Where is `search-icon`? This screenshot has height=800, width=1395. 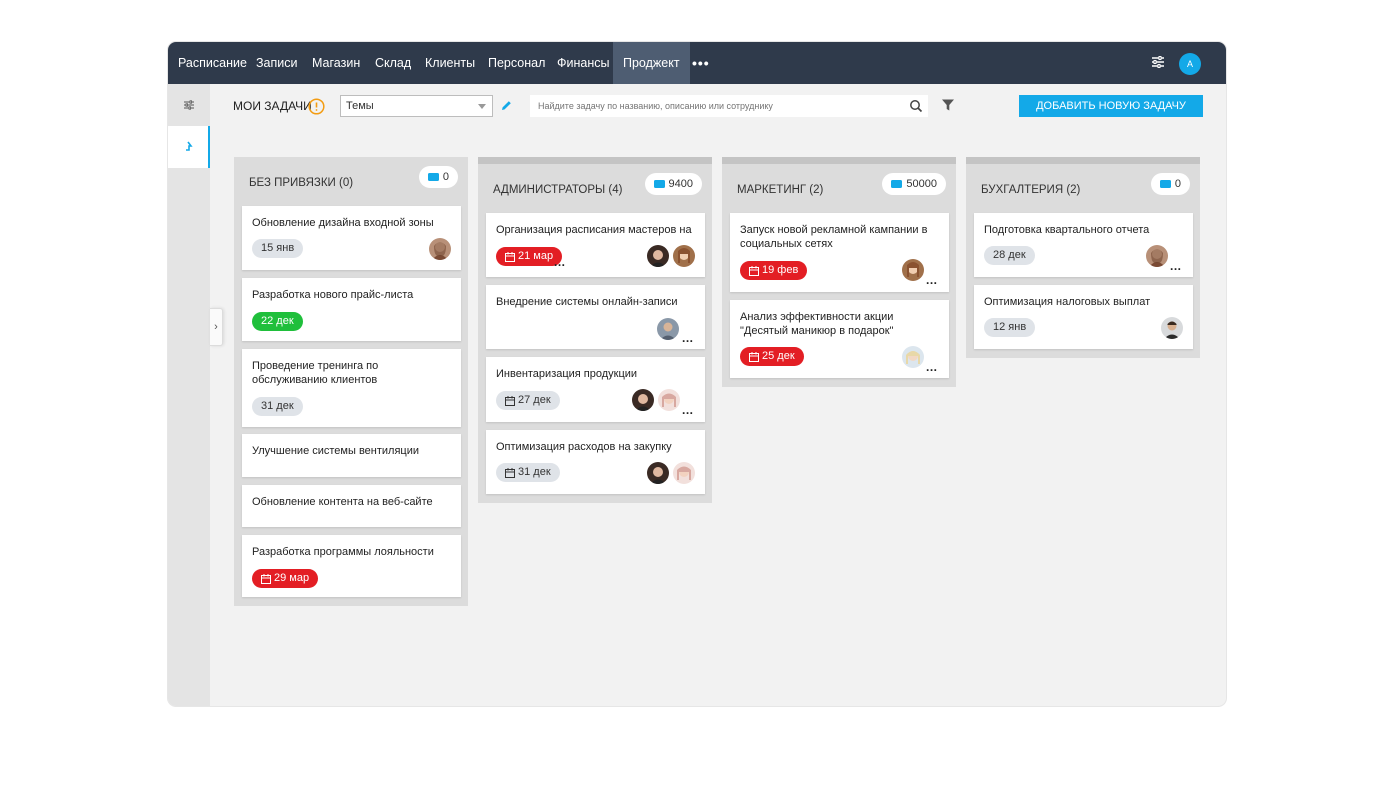
search-icon is located at coordinates (916, 106).